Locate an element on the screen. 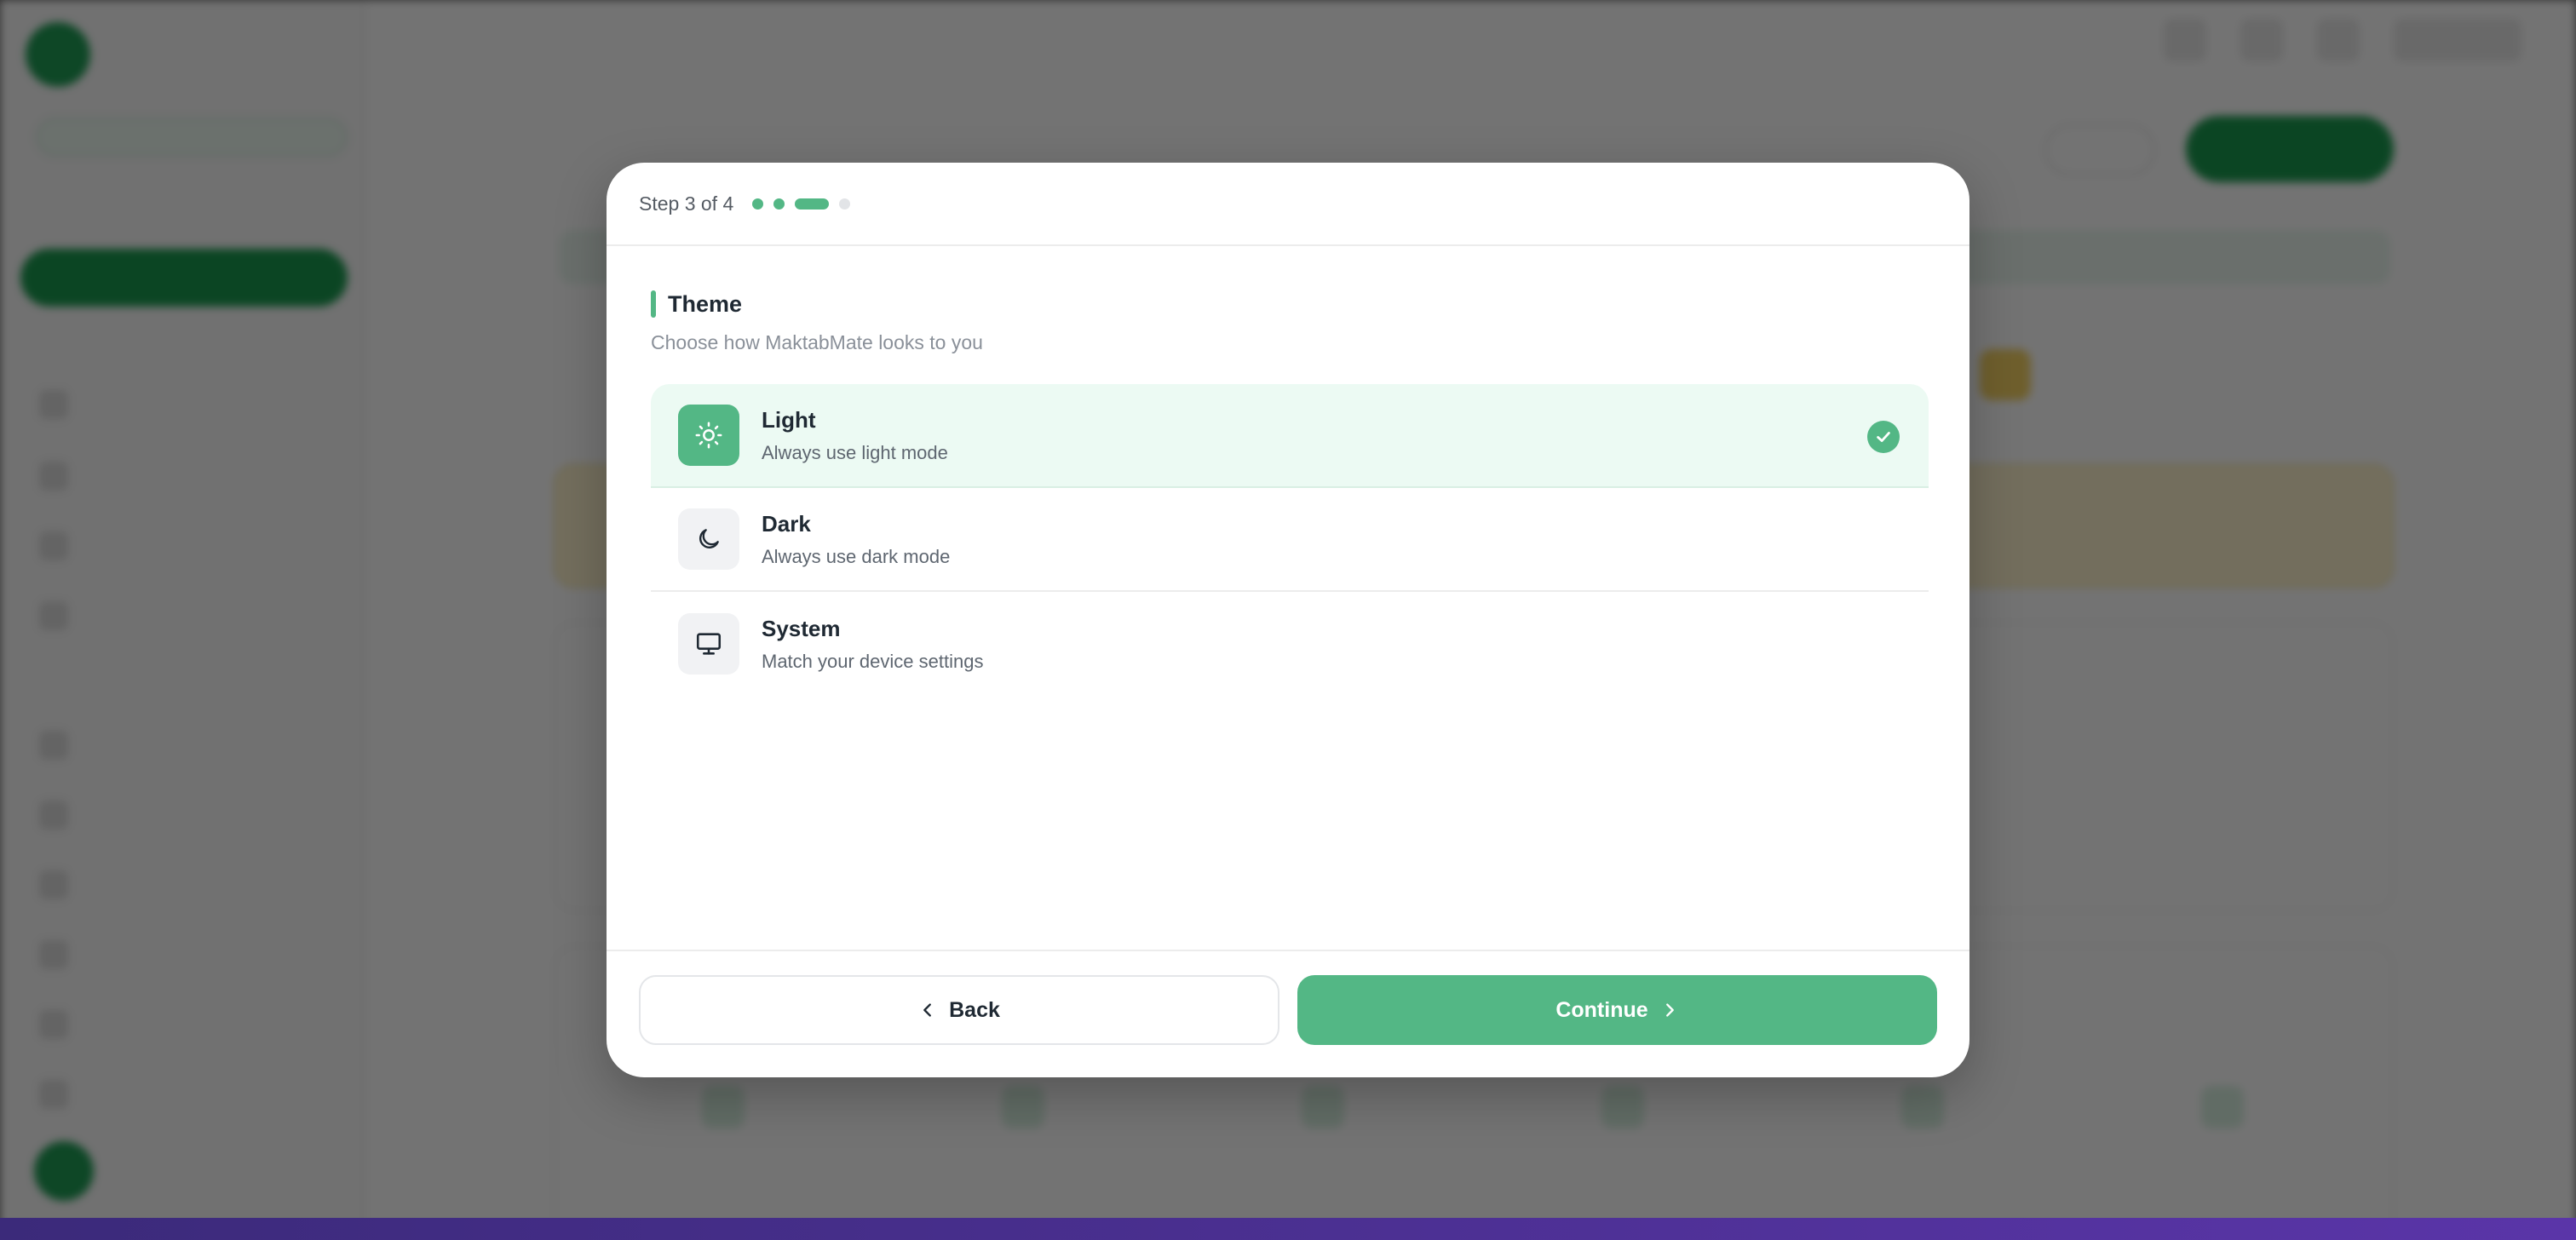 This screenshot has width=2576, height=1240. theme-option-description: Always use light mode is located at coordinates (855, 452).